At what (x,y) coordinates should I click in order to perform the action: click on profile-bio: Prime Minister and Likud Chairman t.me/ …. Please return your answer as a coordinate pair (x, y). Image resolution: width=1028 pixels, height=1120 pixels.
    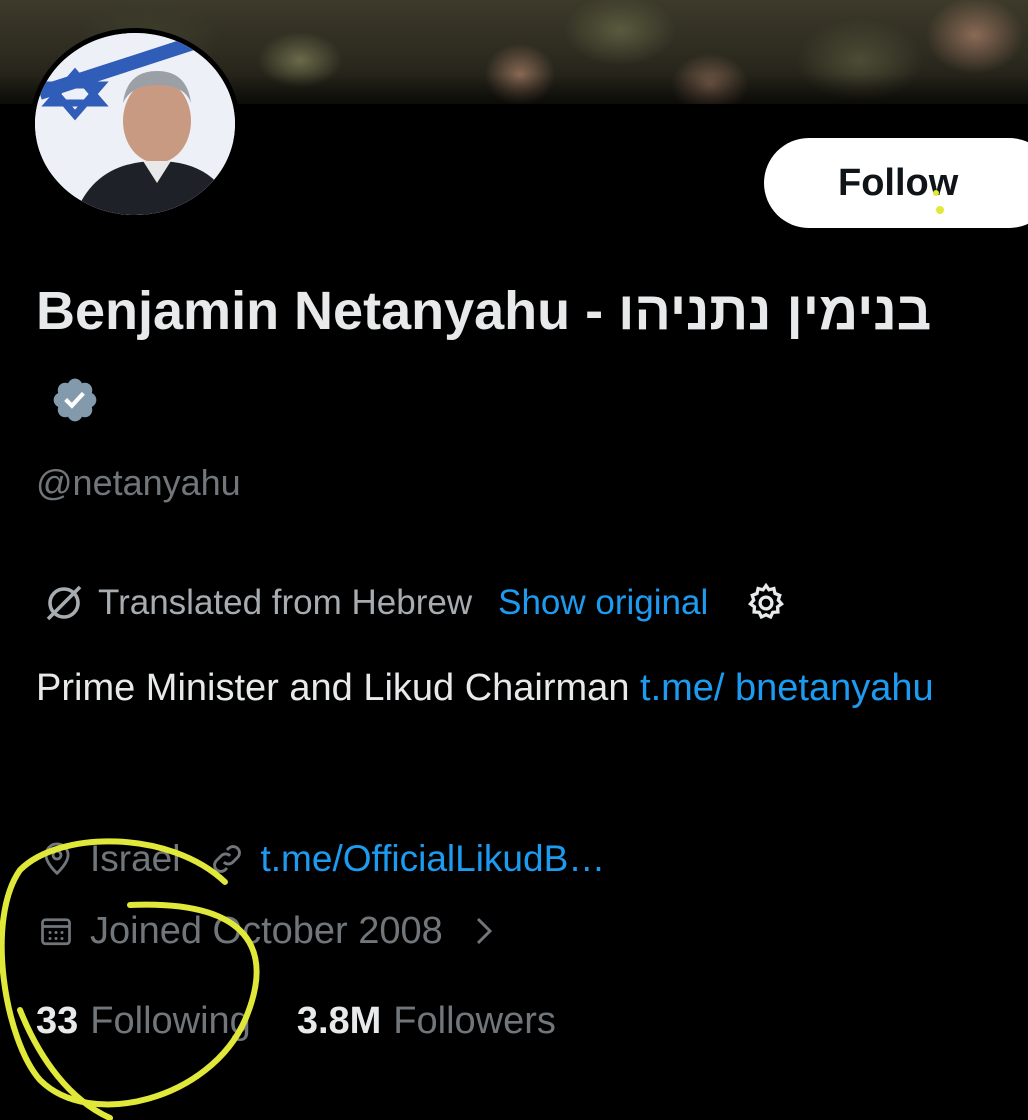
    Looking at the image, I should click on (486, 688).